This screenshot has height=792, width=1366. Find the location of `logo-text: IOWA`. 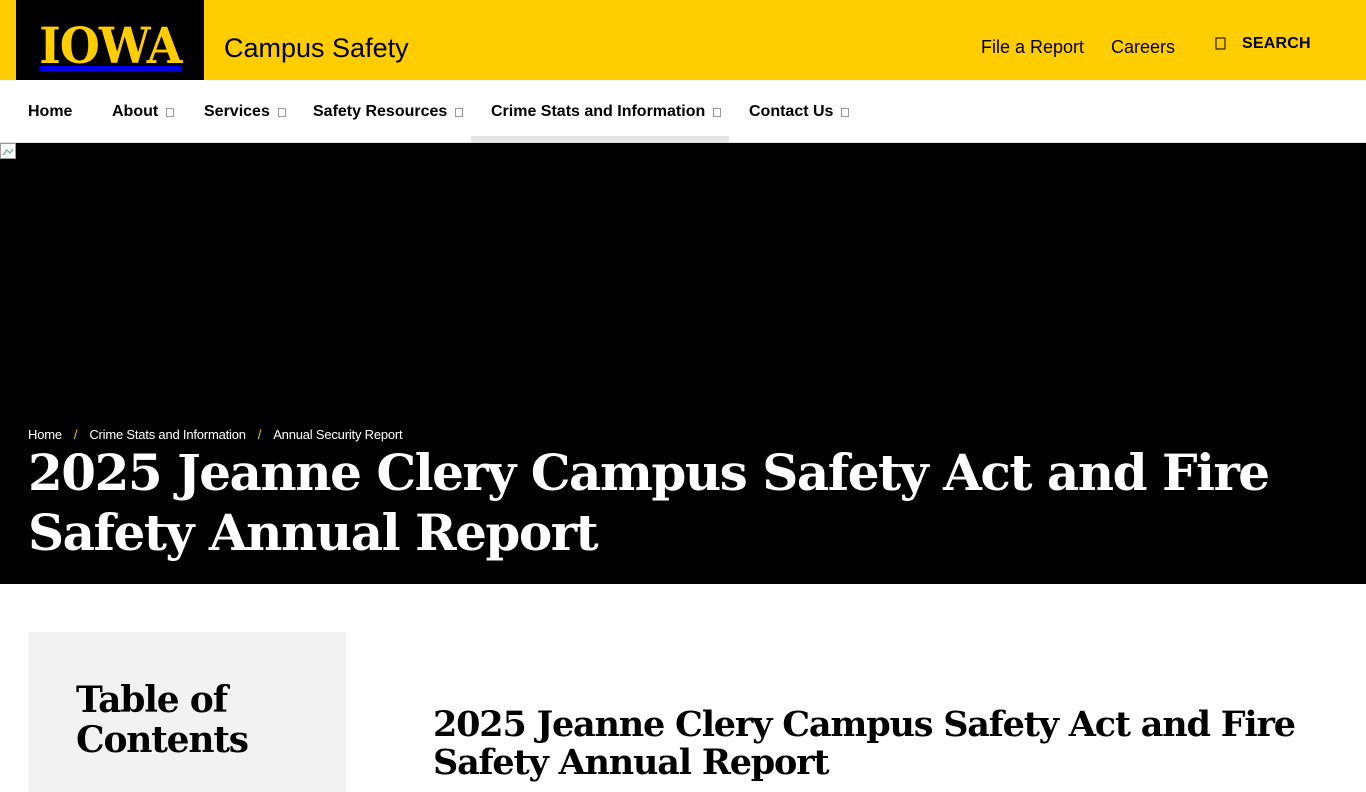

logo-text: IOWA is located at coordinates (110, 45).